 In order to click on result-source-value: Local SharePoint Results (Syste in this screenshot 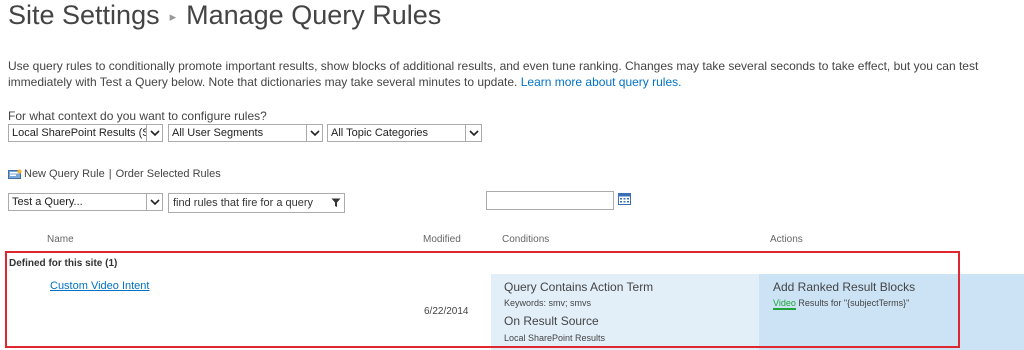, I will do `click(87, 133)`.